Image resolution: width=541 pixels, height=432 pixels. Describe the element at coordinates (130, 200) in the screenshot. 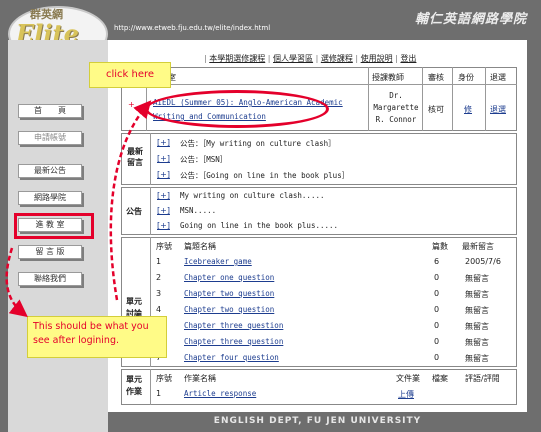

I see `arrow-to-course` at that location.